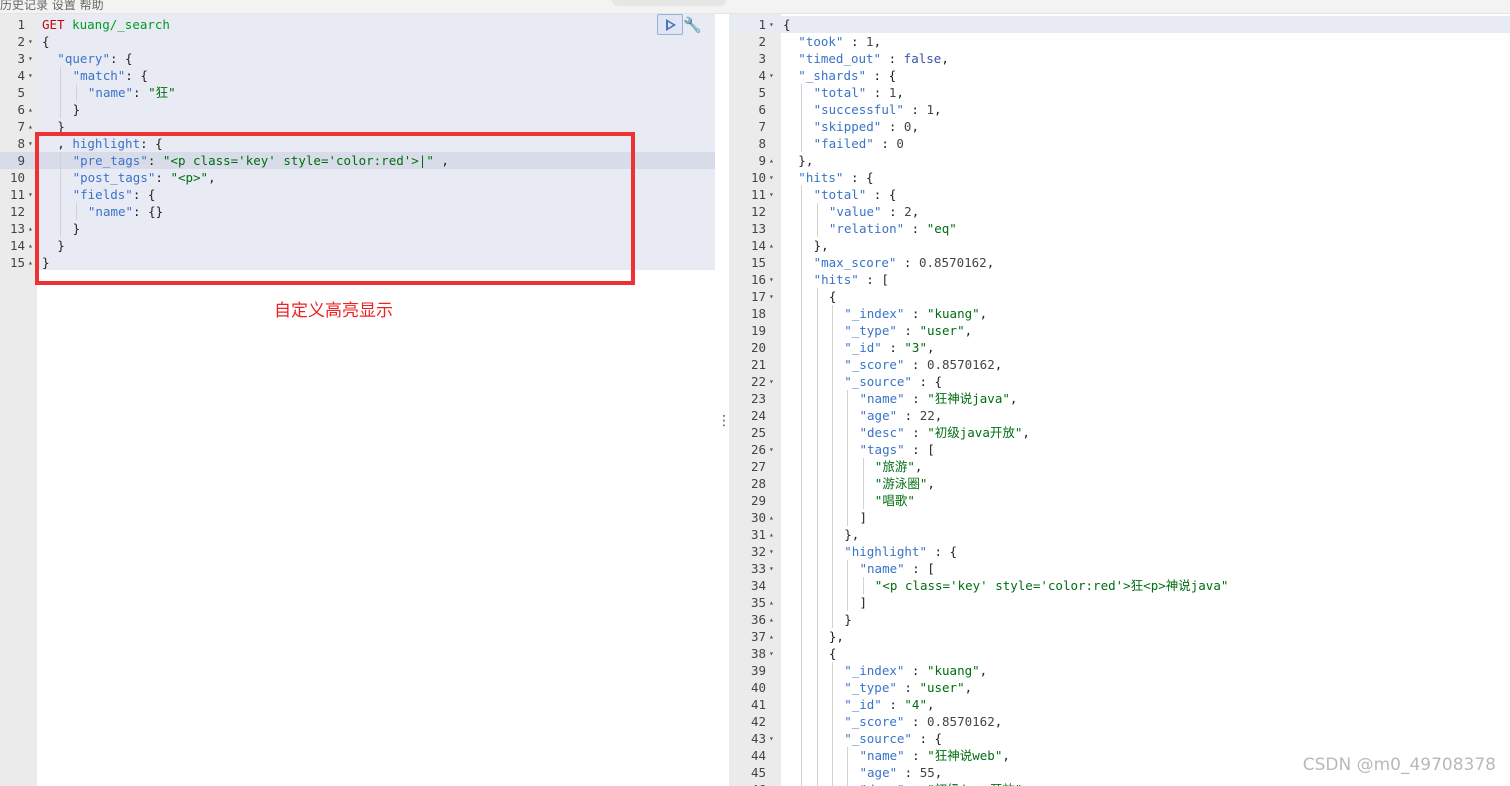 The image size is (1510, 786). What do you see at coordinates (758, 687) in the screenshot?
I see `line-number: 40` at bounding box center [758, 687].